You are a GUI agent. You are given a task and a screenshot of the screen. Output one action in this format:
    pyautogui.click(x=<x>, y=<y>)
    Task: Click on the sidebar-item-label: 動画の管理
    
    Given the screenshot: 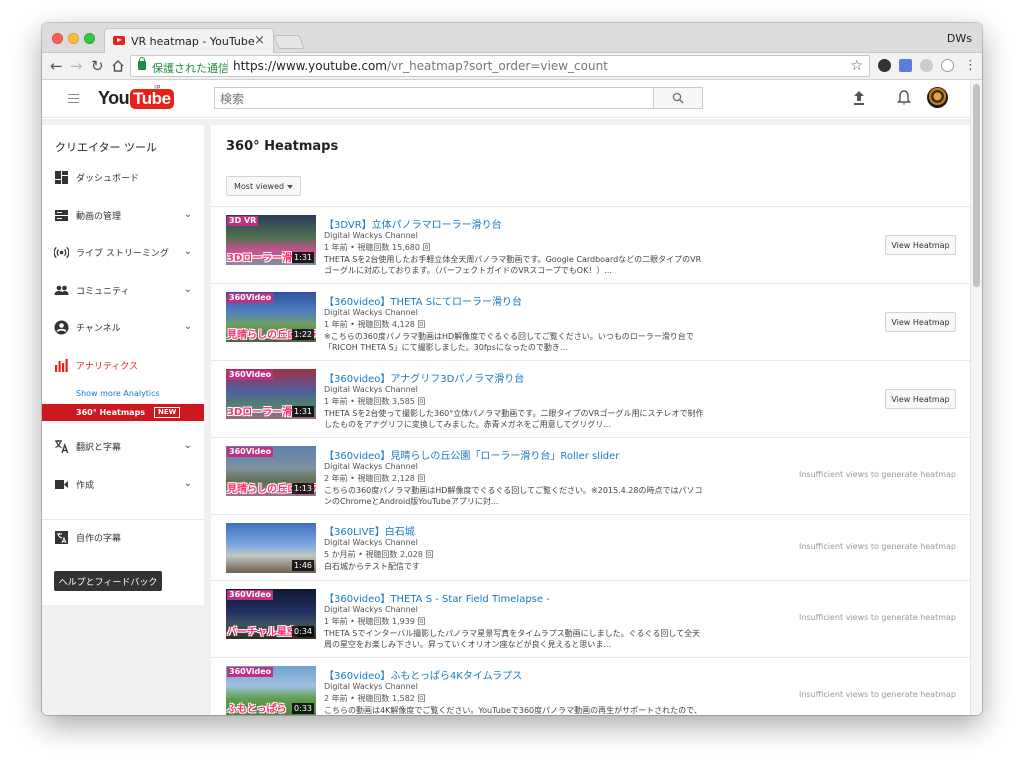 What is the action you would take?
    pyautogui.click(x=99, y=217)
    